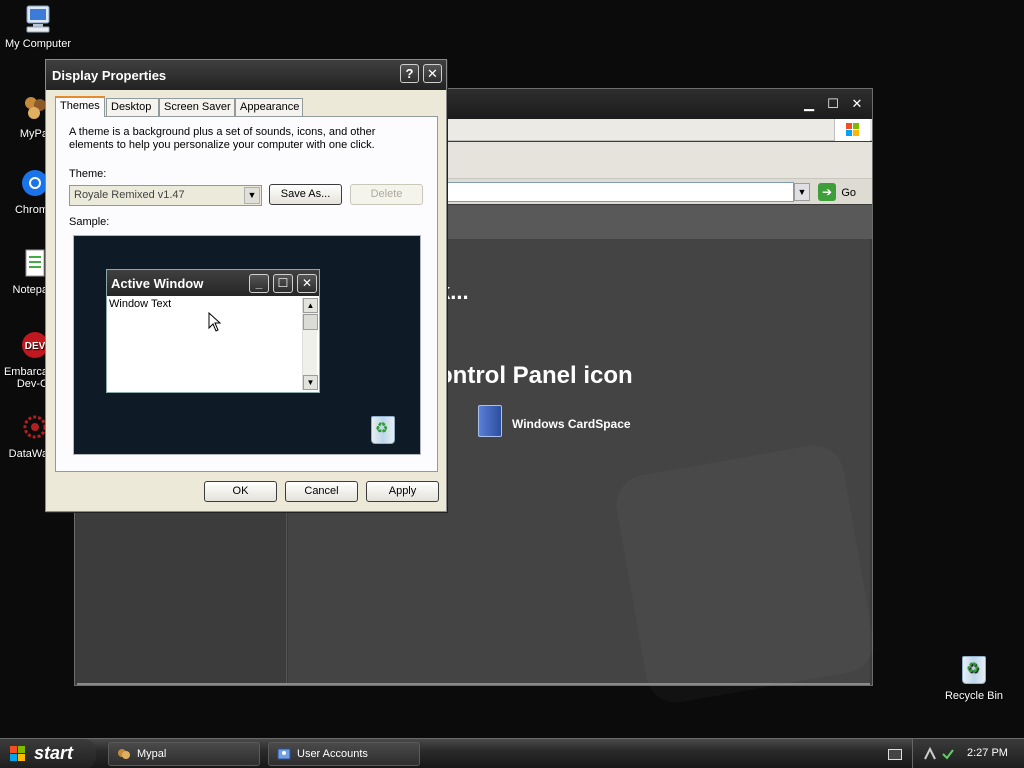 The width and height of the screenshot is (1024, 768). I want to click on maximize-button: ☐, so click(833, 104).